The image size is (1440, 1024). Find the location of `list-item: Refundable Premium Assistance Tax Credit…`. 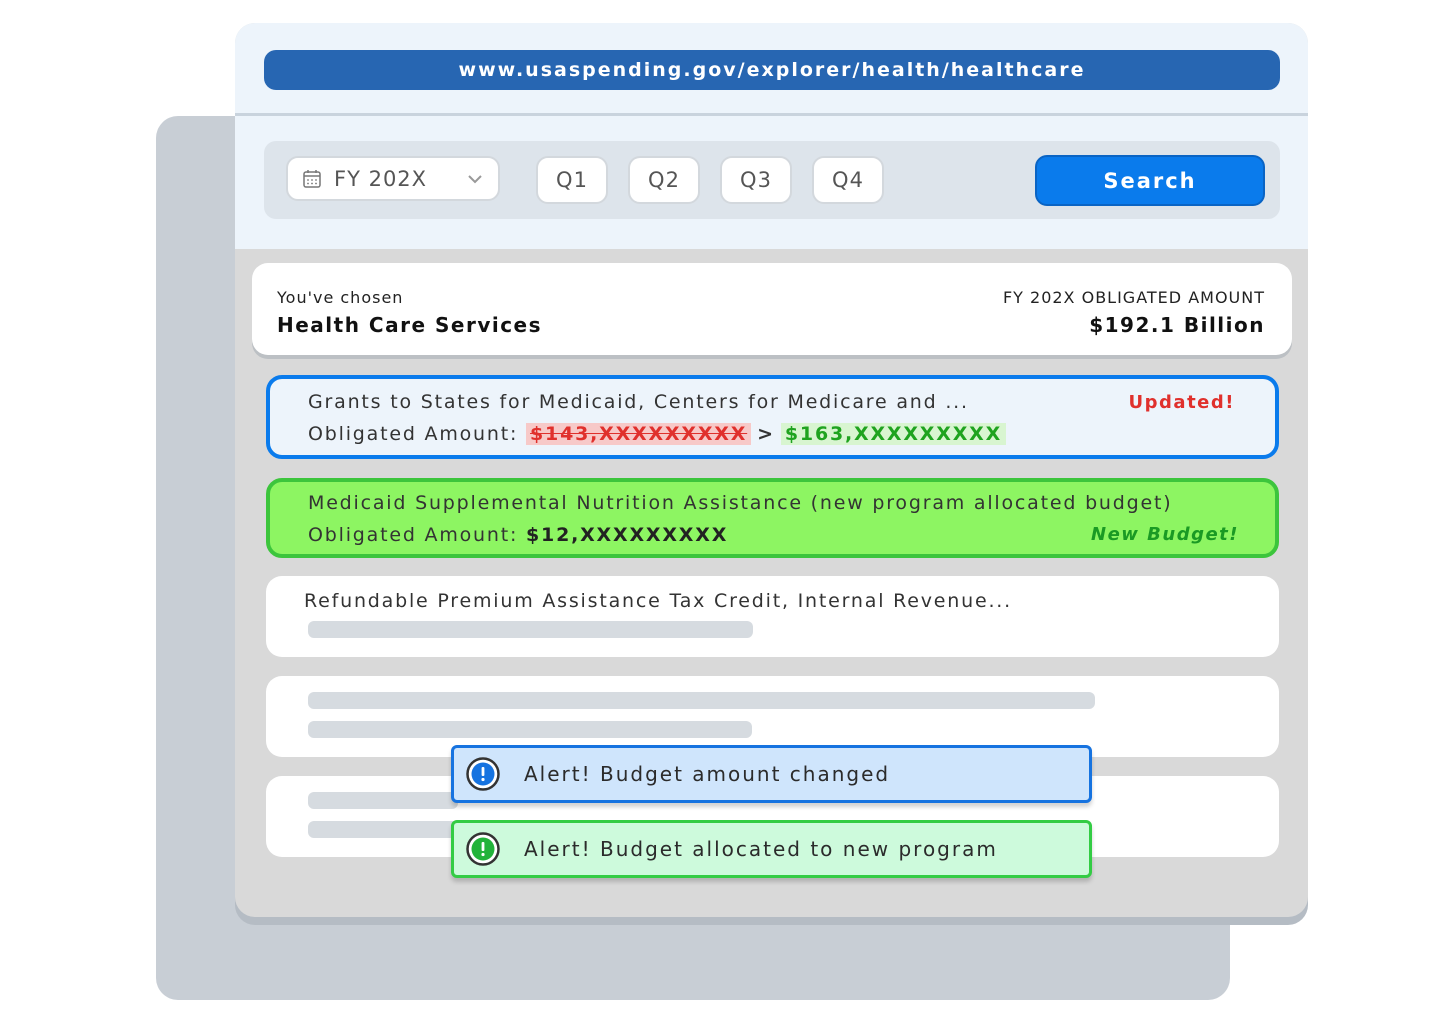

list-item: Refundable Premium Assistance Tax Credit… is located at coordinates (772, 616).